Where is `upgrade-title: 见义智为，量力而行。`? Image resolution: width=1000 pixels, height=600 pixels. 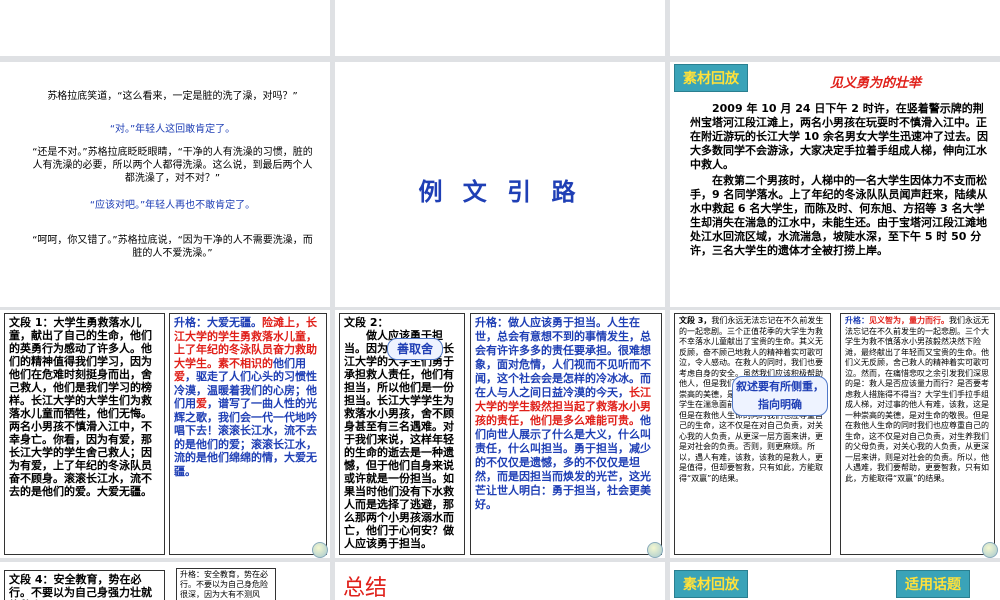
upgrade-title: 见义智为，量力而行。 is located at coordinates (909, 320).